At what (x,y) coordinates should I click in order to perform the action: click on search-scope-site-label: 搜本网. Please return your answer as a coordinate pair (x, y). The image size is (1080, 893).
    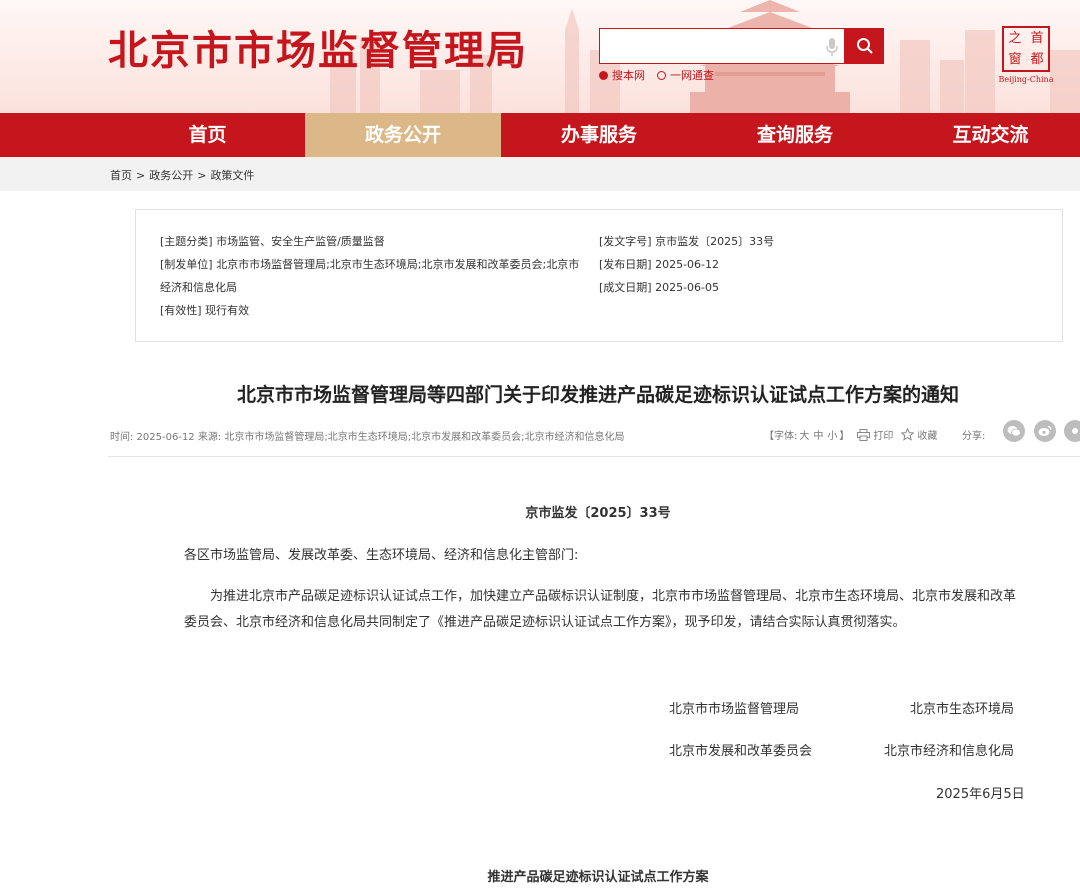
    Looking at the image, I should click on (628, 75).